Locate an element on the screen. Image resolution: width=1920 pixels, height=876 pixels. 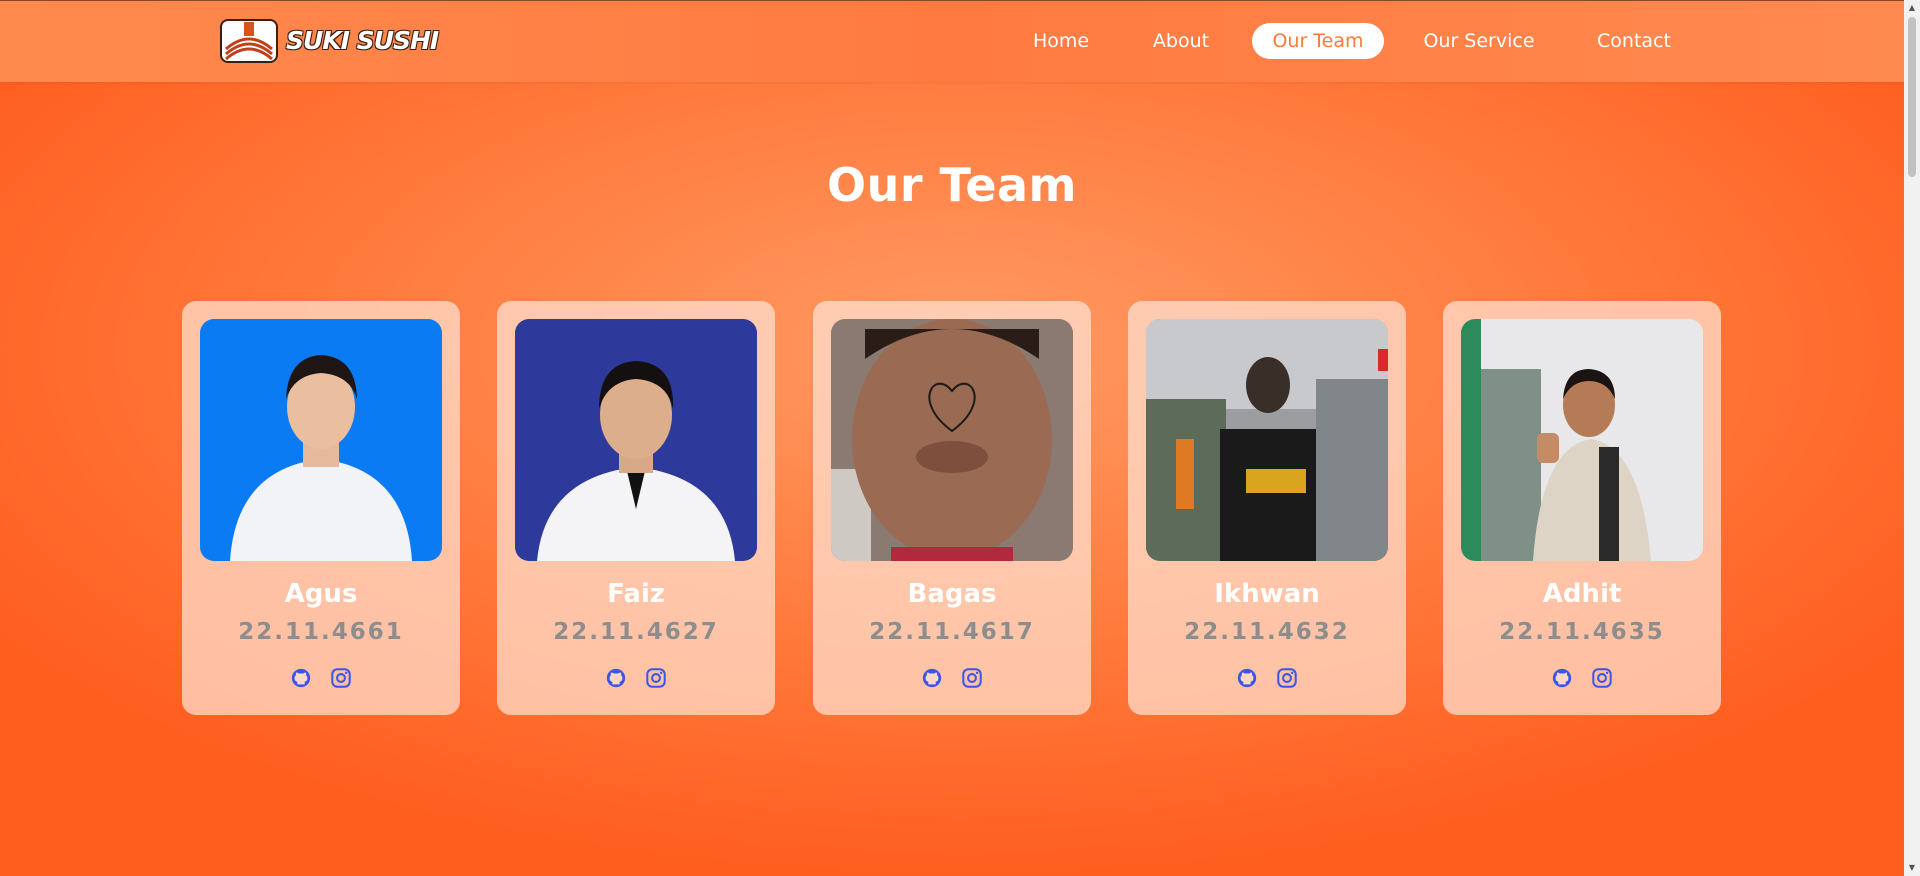
team-card: Adhit 22.11.4635 is located at coordinates (1582, 508).